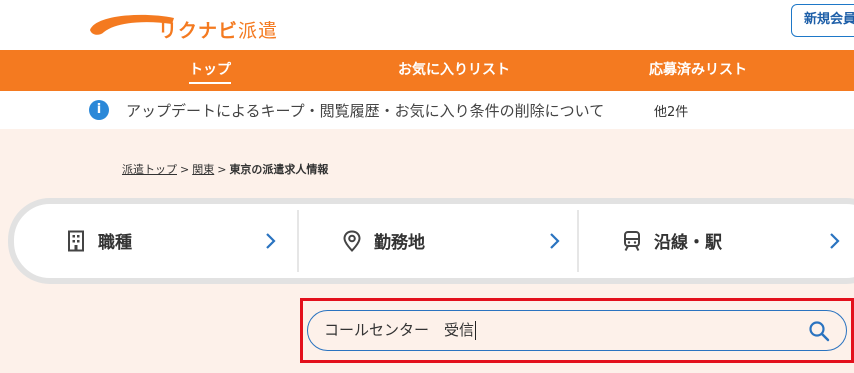  Describe the element at coordinates (365, 110) in the screenshot. I see `notice-link: アップデートによるキープ・閲覧履歴・お気に入り条件の削除について` at that location.